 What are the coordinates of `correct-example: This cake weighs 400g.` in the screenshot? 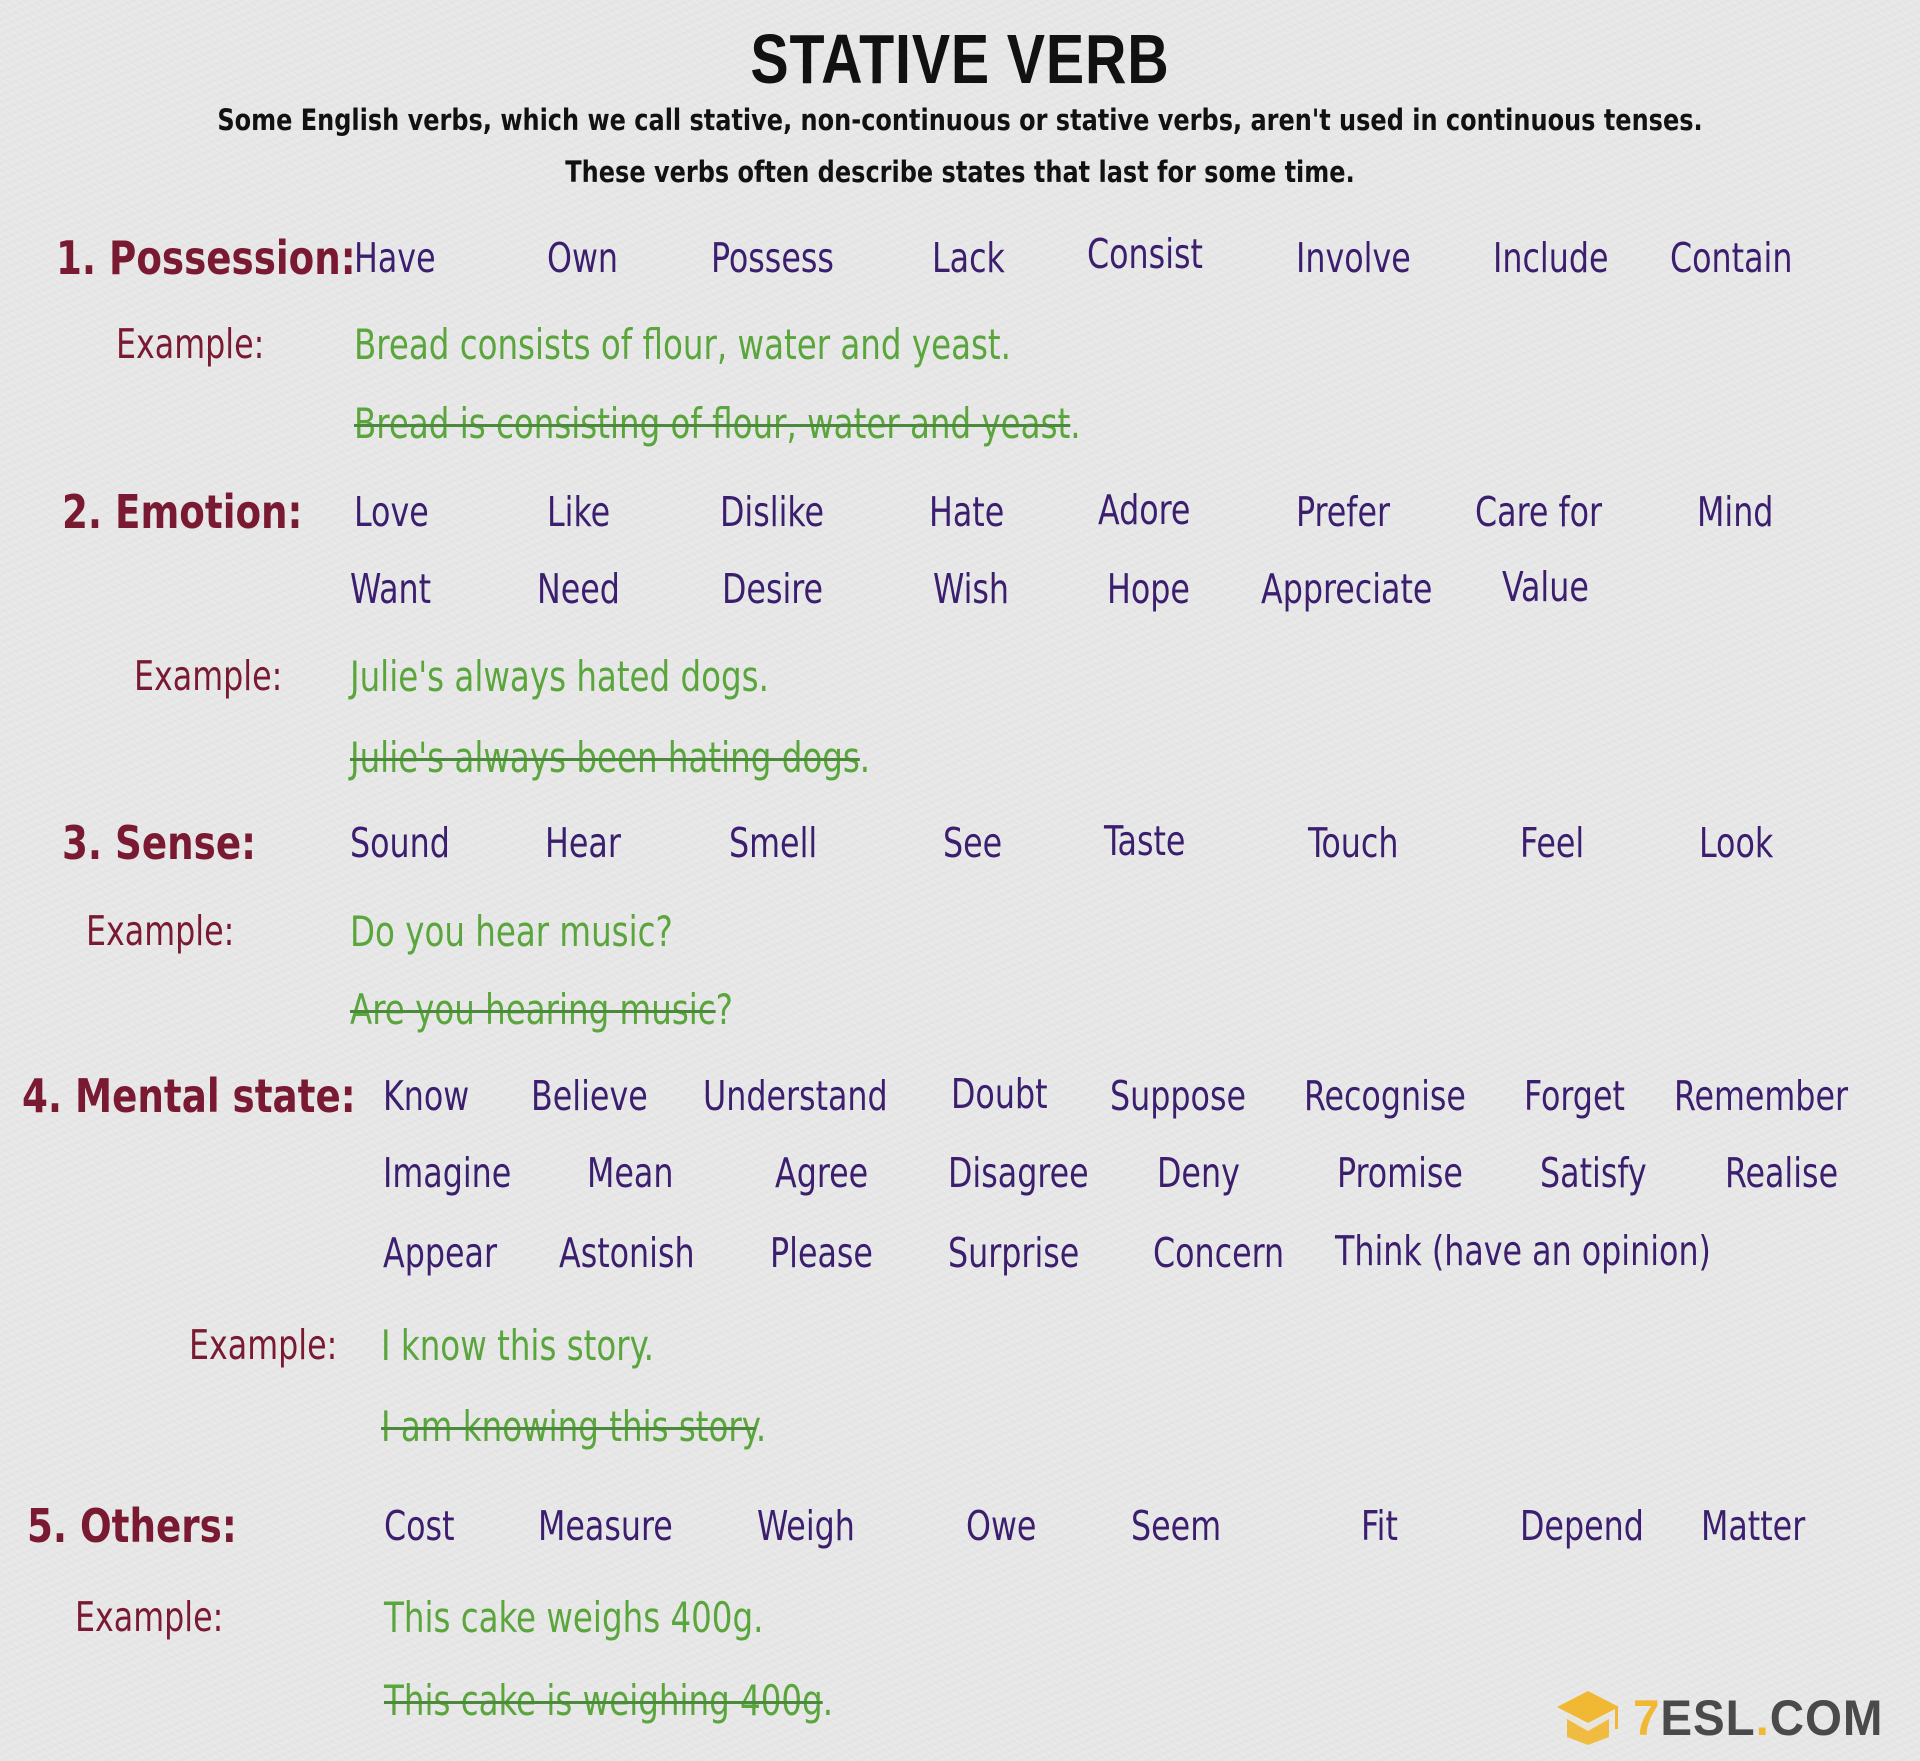 It's located at (574, 1617).